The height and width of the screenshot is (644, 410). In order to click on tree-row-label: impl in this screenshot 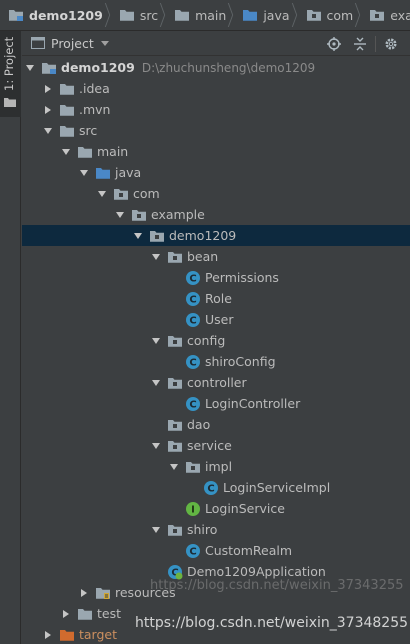, I will do `click(219, 466)`.